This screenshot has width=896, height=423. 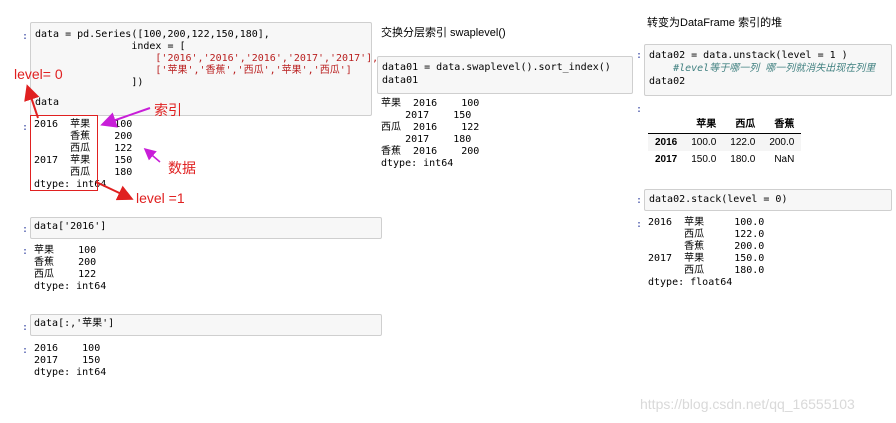 What do you see at coordinates (443, 33) in the screenshot?
I see `swaplevel-heading: 交换分层索引 swaplevel()` at bounding box center [443, 33].